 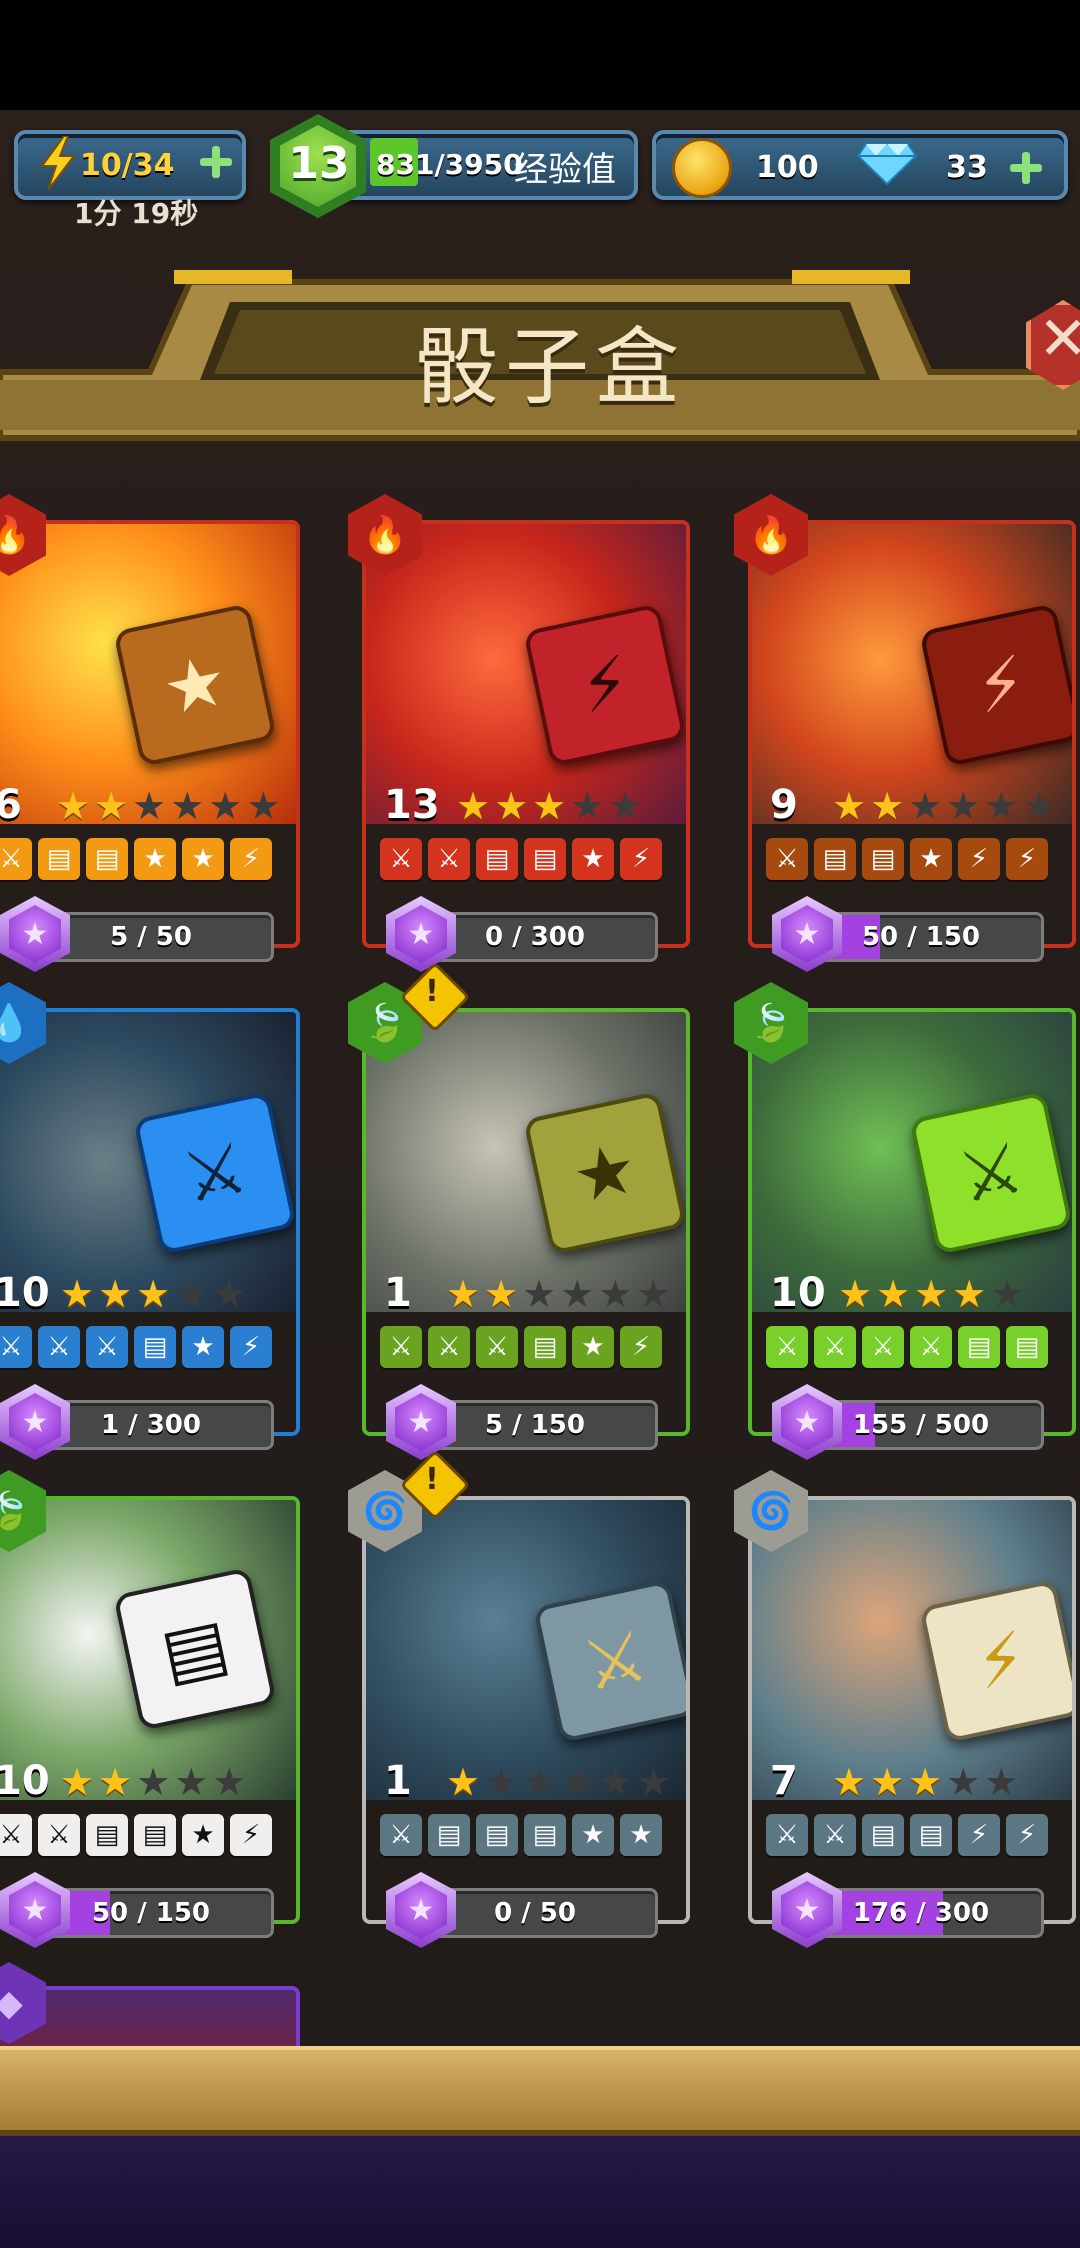 I want to click on add-currency-button, so click(x=1026, y=168).